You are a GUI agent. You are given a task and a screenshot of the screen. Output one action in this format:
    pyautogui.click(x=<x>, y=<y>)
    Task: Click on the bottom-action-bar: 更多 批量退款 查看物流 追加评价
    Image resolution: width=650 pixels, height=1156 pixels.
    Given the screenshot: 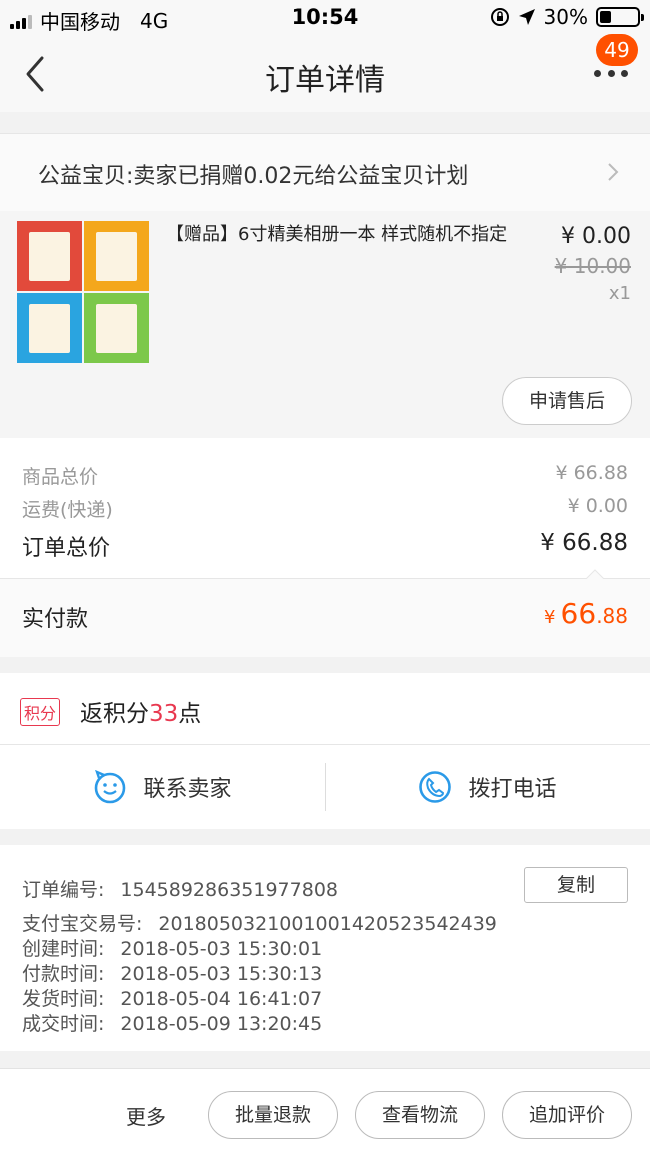 What is the action you would take?
    pyautogui.click(x=325, y=1112)
    